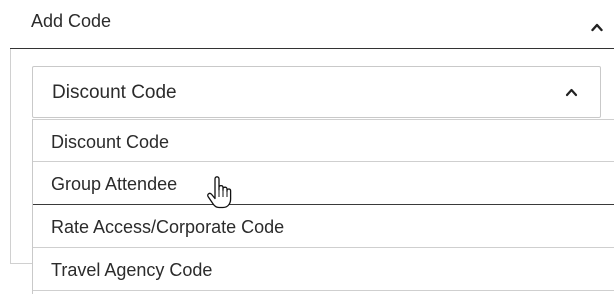  I want to click on select-value: Discount Code, so click(114, 92).